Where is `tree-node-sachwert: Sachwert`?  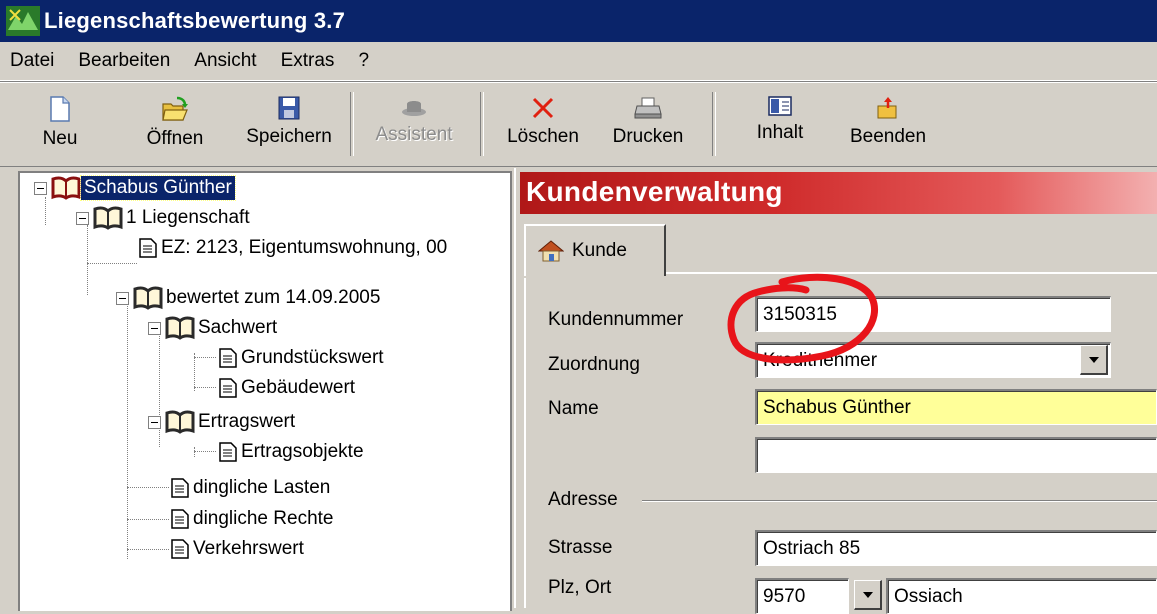 tree-node-sachwert: Sachwert is located at coordinates (214, 328).